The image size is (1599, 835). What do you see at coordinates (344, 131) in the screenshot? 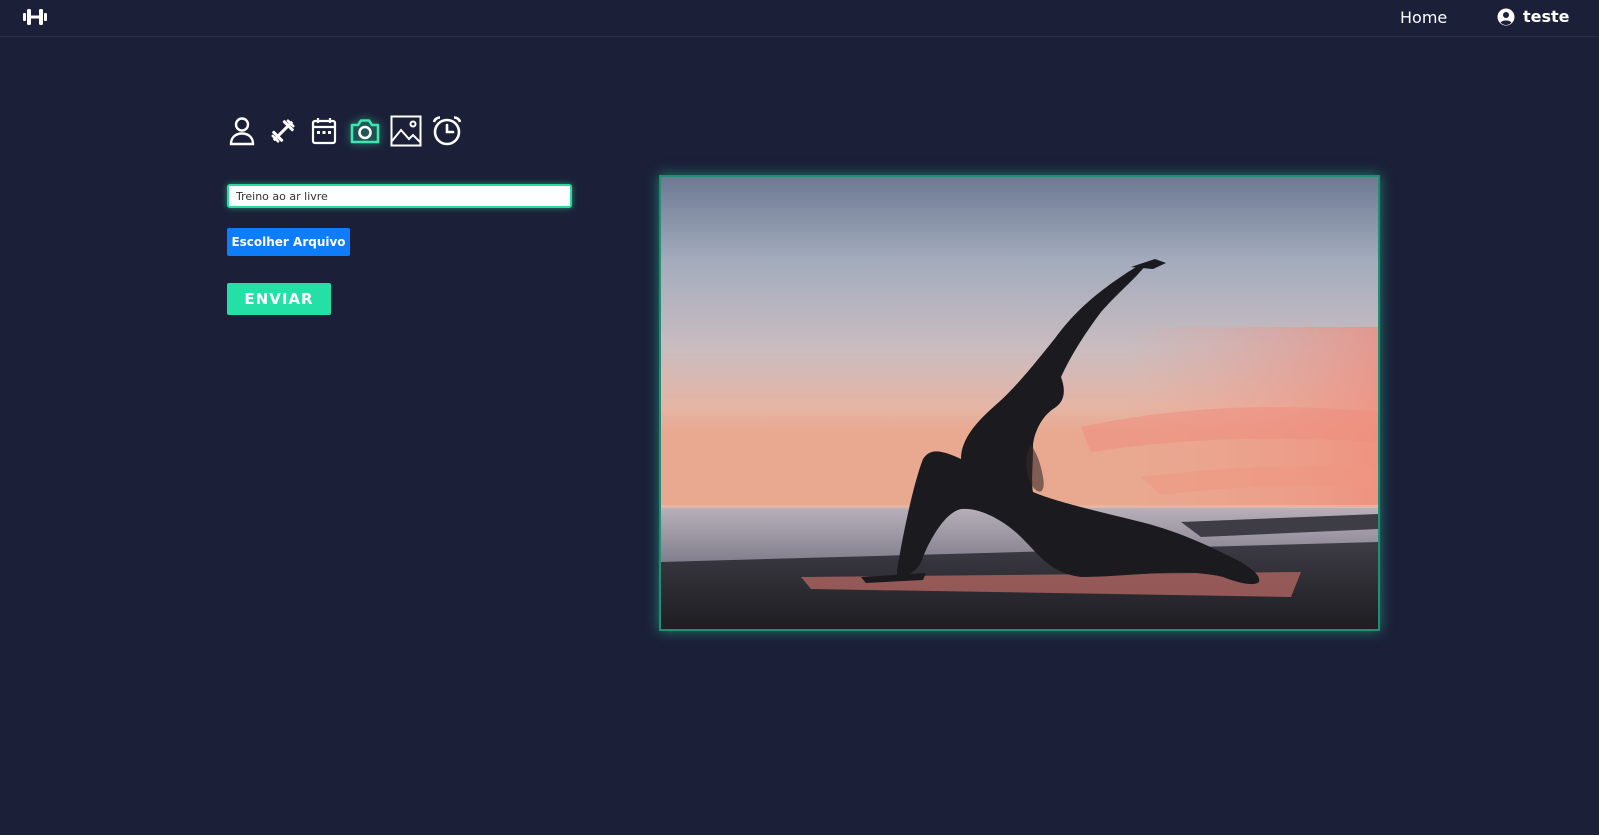
I see `step-navigation` at bounding box center [344, 131].